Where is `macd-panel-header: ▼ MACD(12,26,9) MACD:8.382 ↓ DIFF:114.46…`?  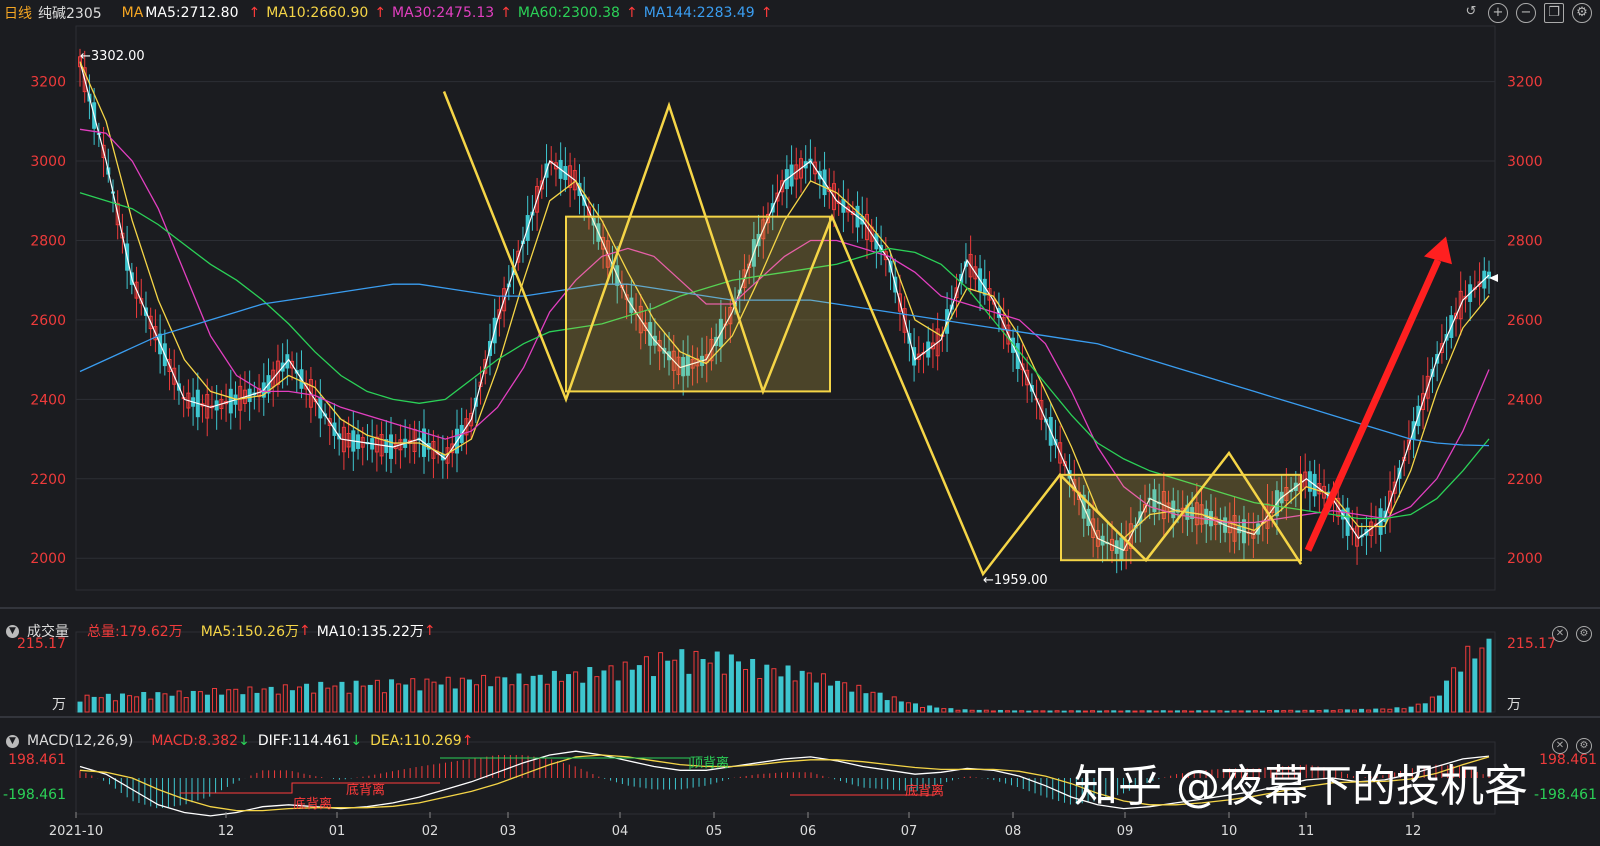 macd-panel-header: ▼ MACD(12,26,9) MACD:8.382 ↓ DIFF:114.46… is located at coordinates (245, 741).